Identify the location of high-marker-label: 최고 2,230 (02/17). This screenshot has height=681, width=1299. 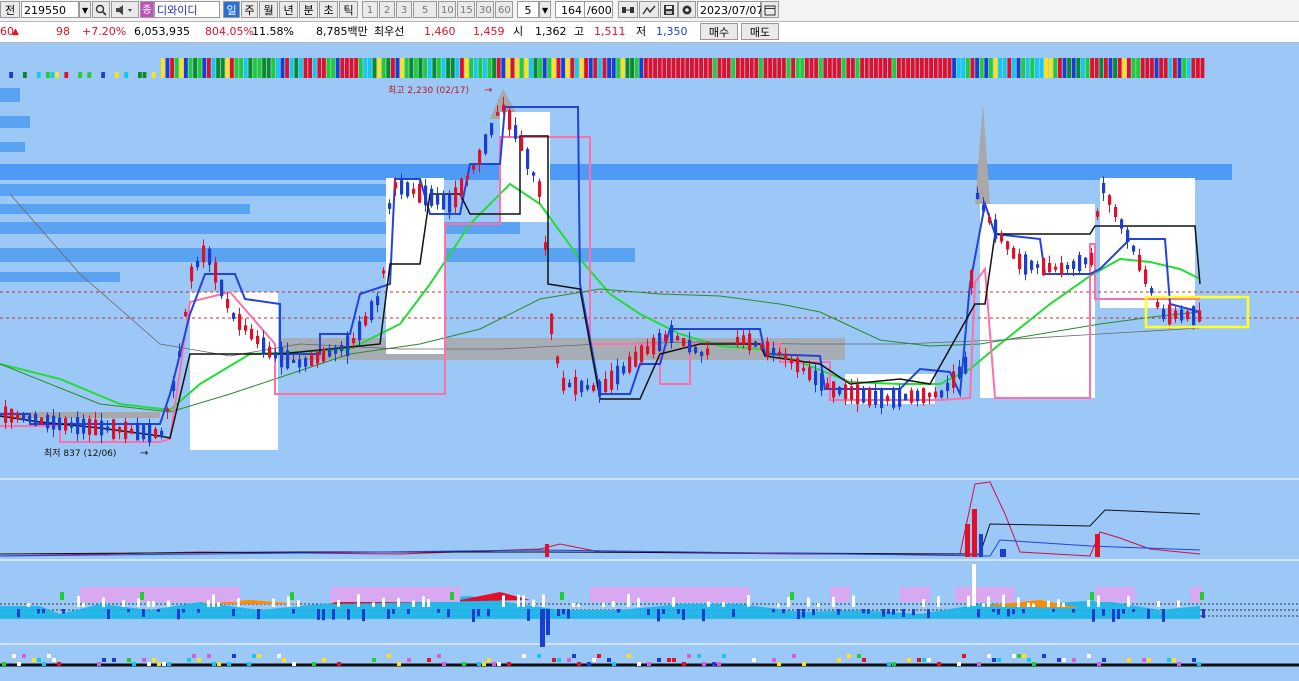
(428, 90).